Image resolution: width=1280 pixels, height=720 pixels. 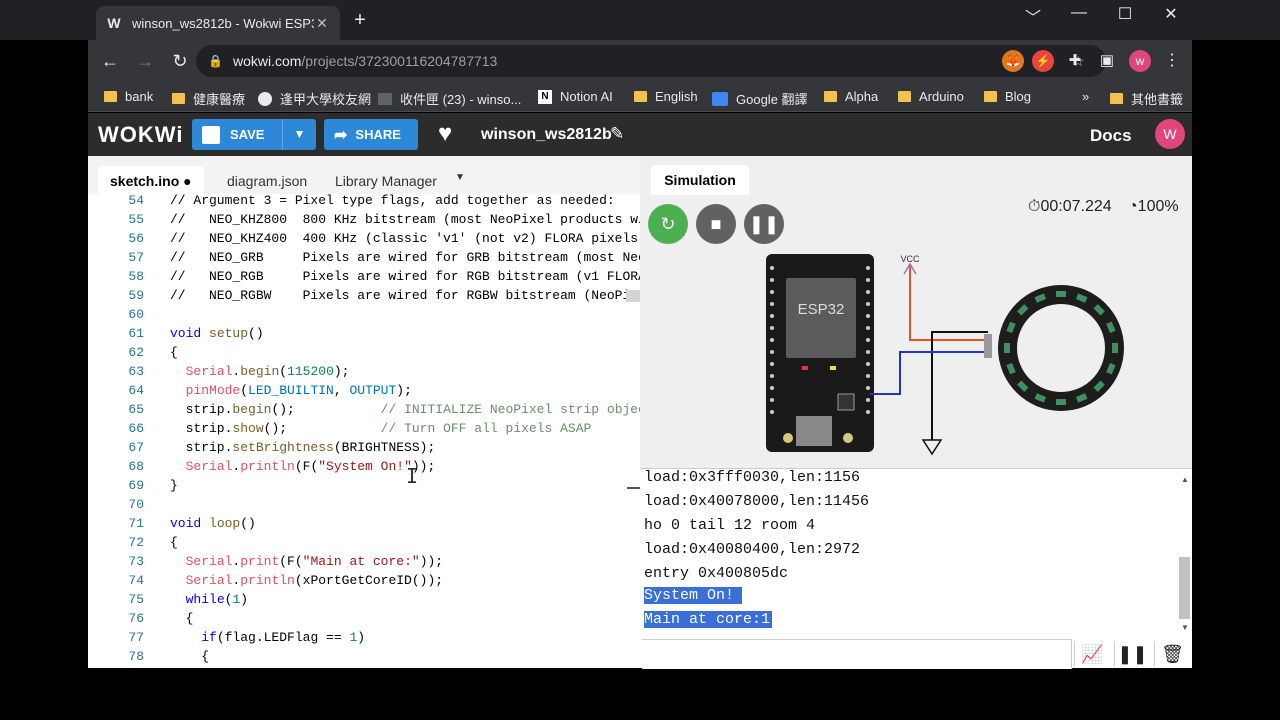 I want to click on serial-line: ho 0 tail 12 room 4, so click(x=730, y=525).